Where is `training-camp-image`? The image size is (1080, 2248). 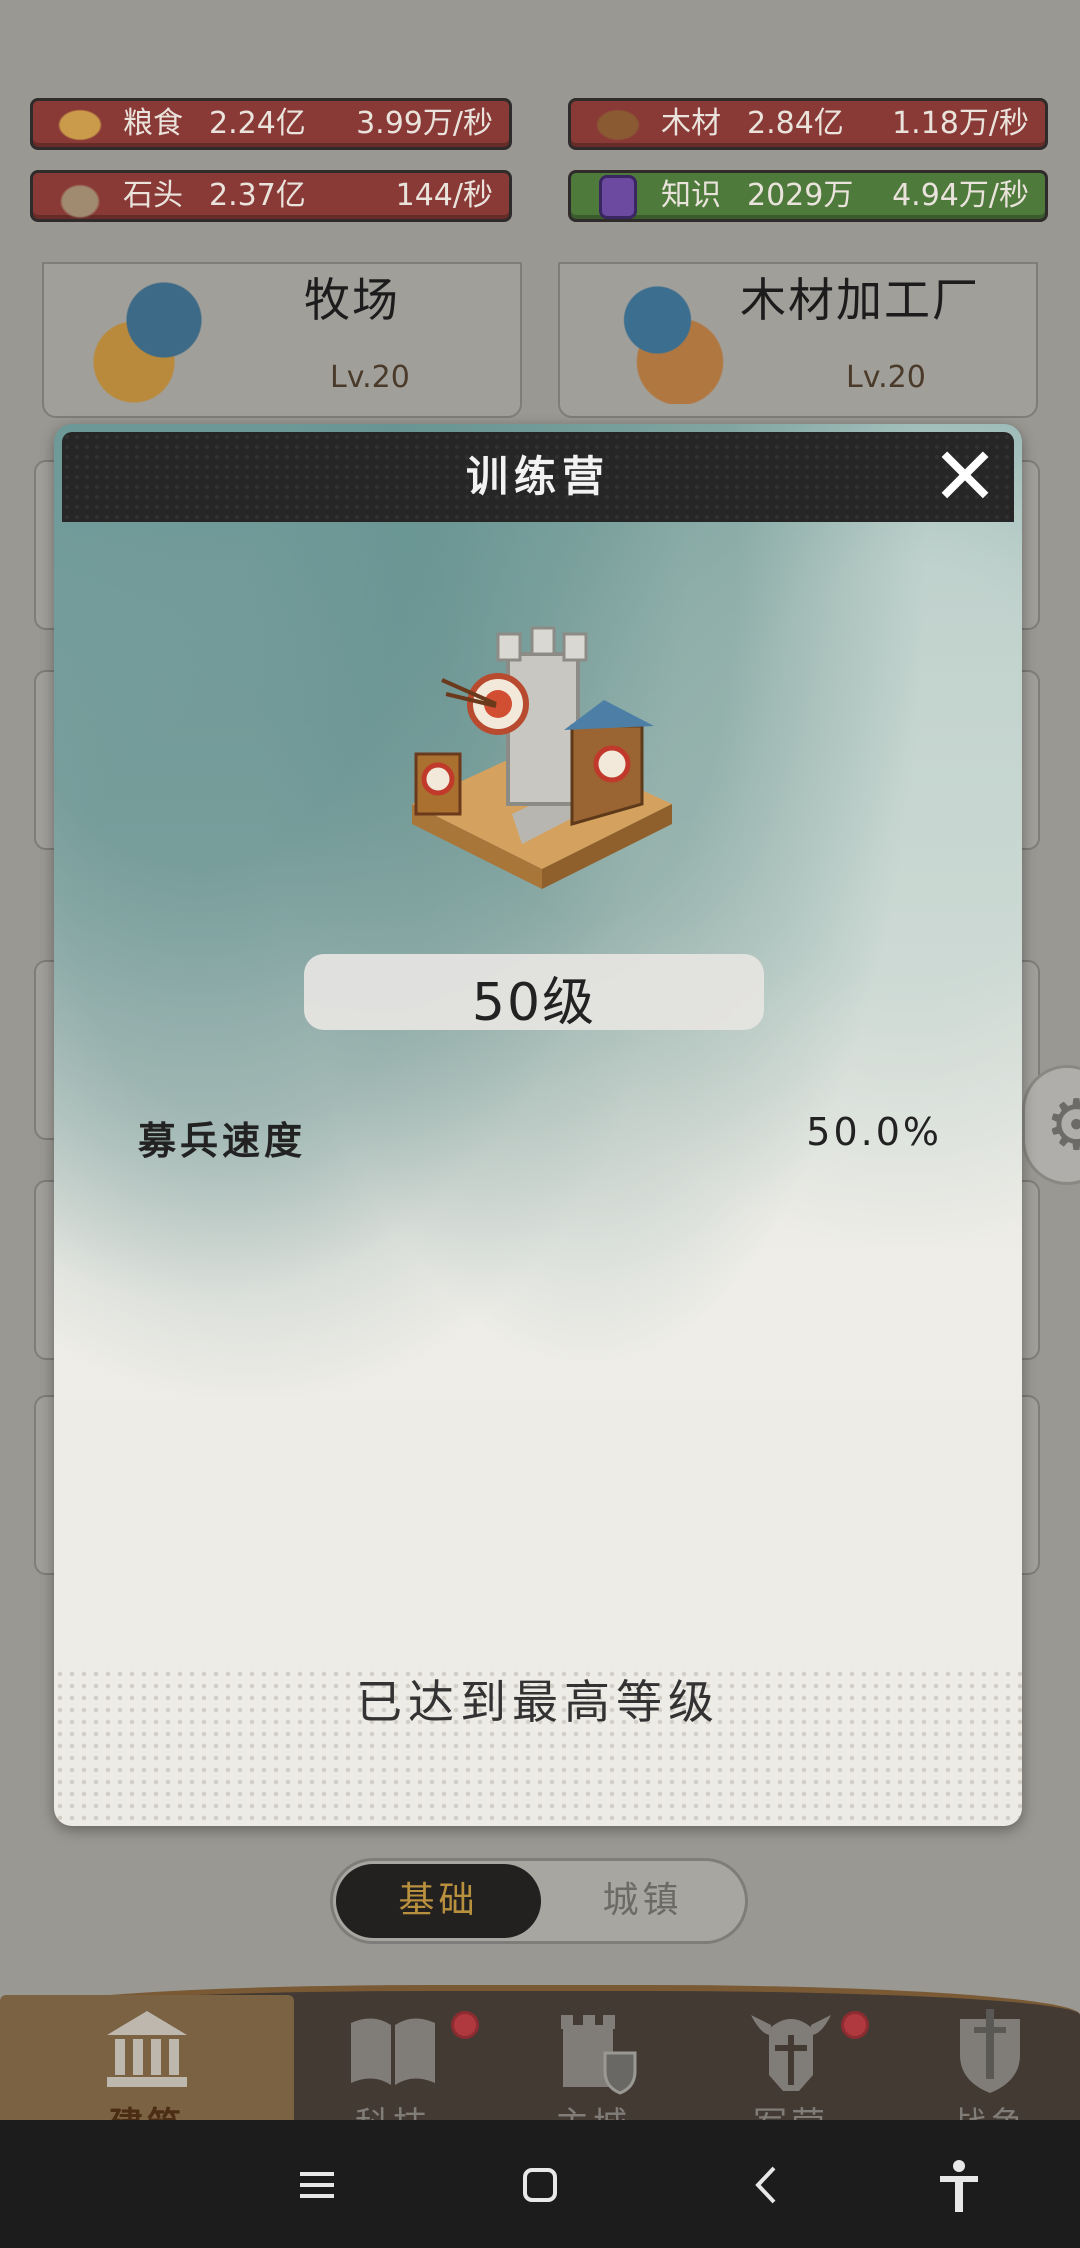
training-camp-image is located at coordinates (542, 764).